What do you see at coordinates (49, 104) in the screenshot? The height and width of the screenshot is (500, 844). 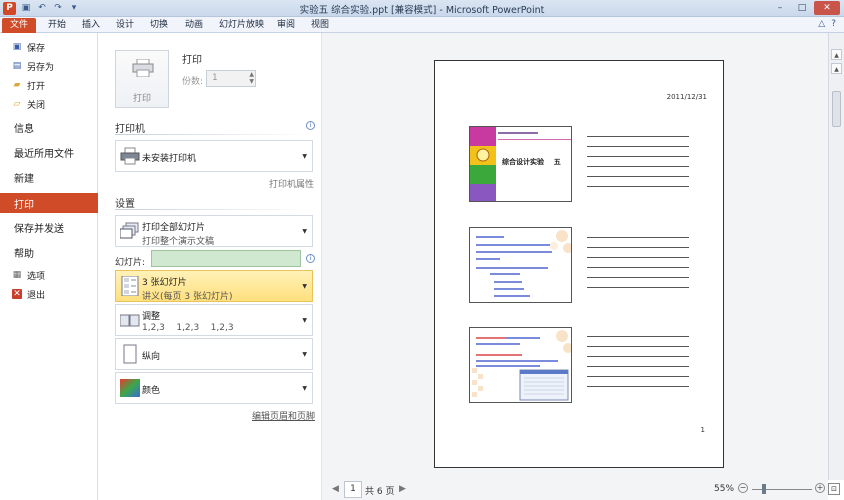 I see `nav-close: ▱ 关闭` at bounding box center [49, 104].